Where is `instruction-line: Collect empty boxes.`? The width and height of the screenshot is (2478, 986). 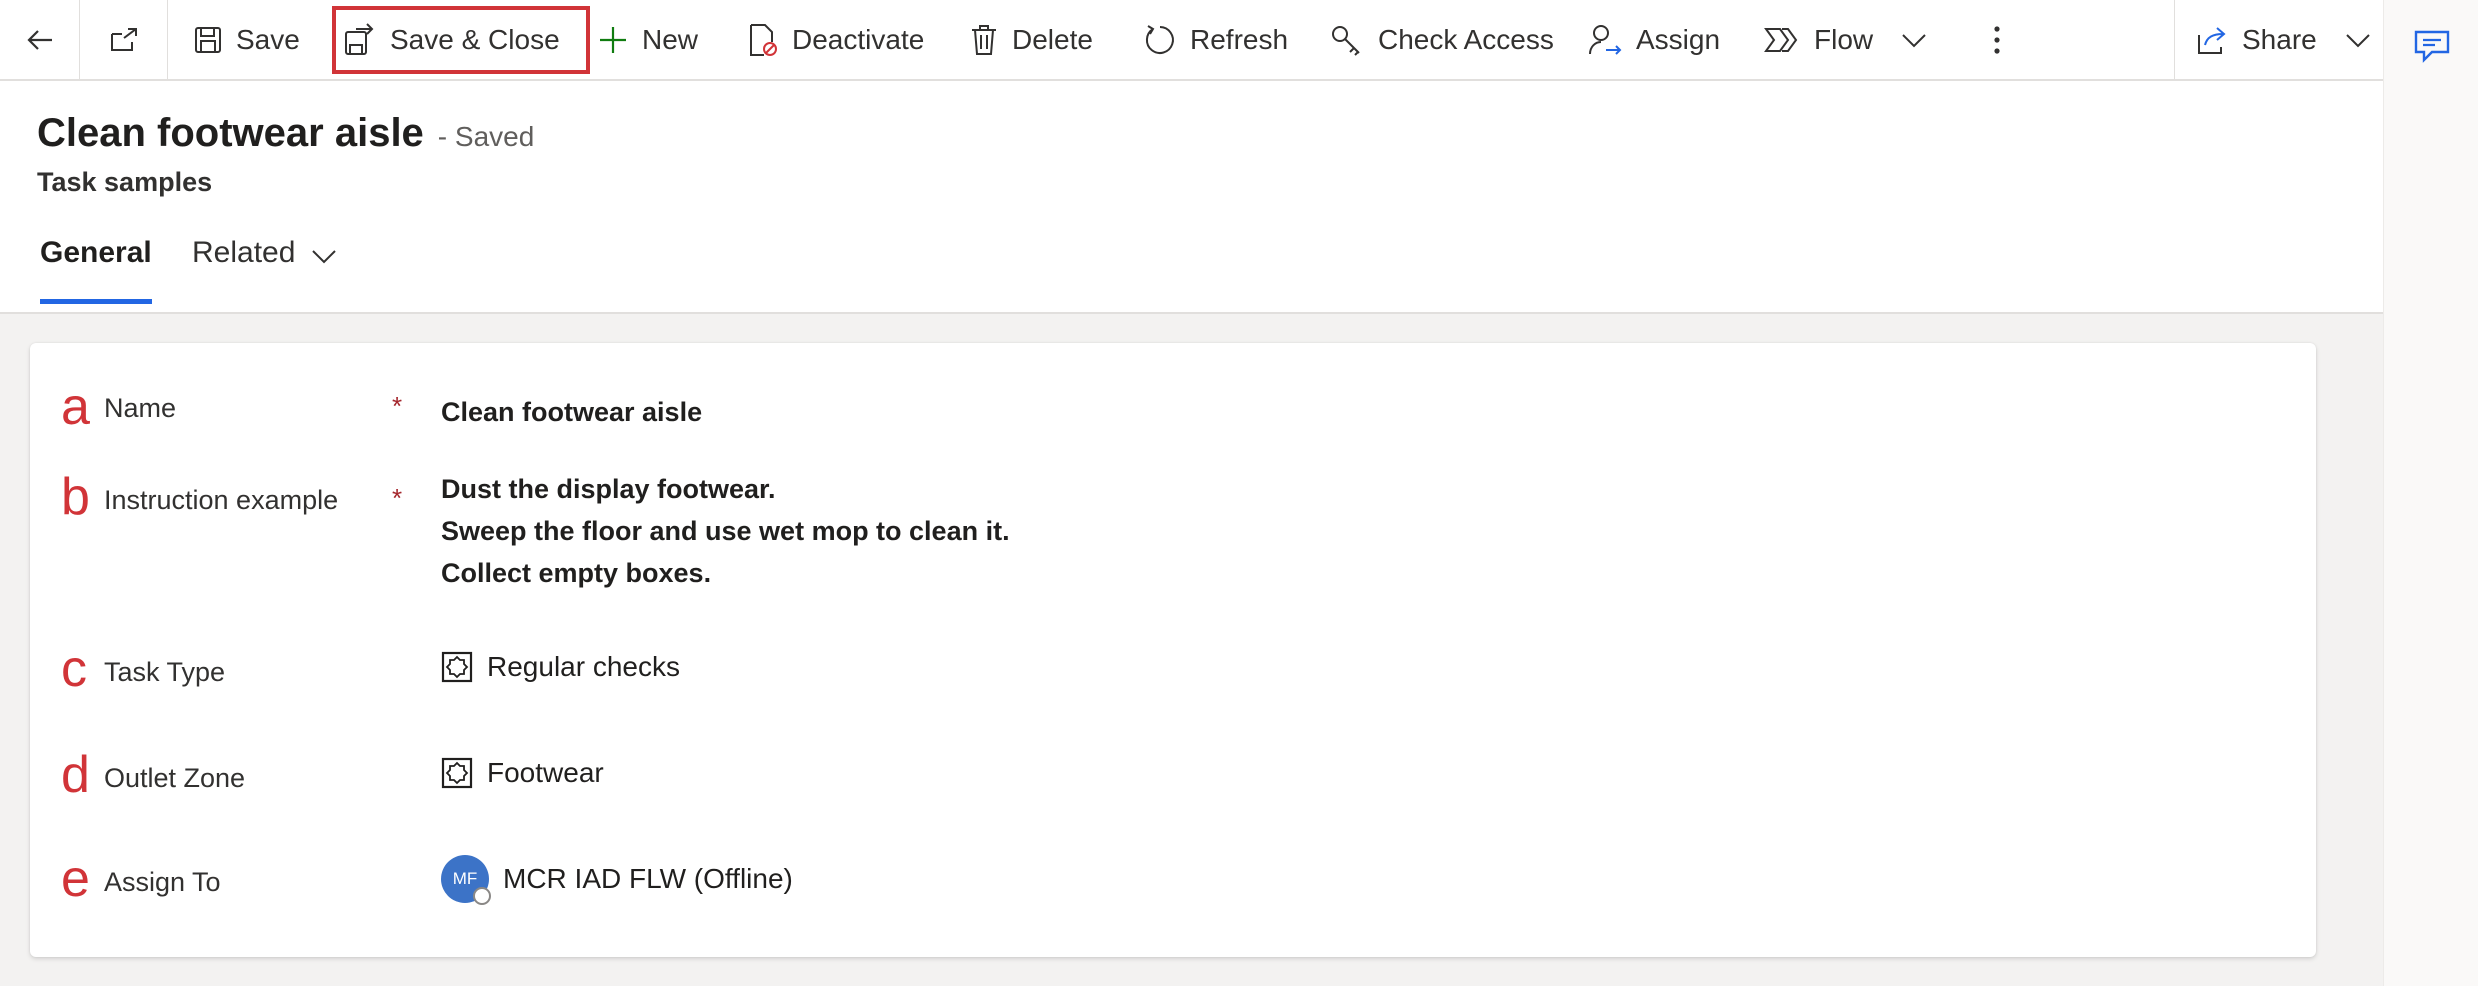 instruction-line: Collect empty boxes. is located at coordinates (576, 573).